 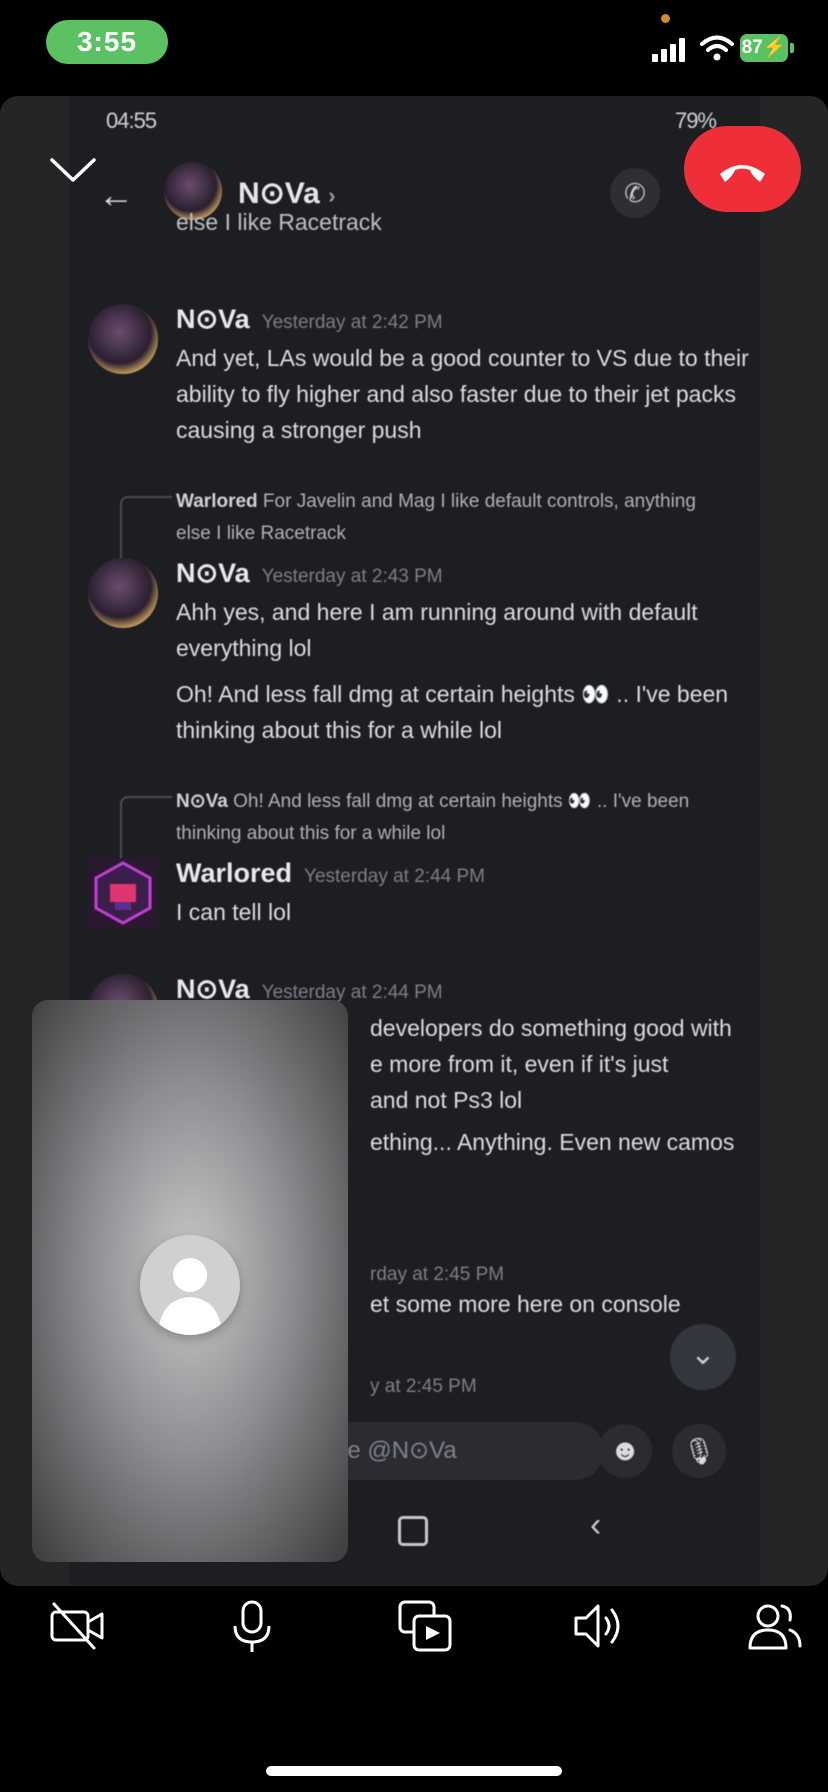 What do you see at coordinates (190, 1285) in the screenshot?
I see `default-avatar-icon` at bounding box center [190, 1285].